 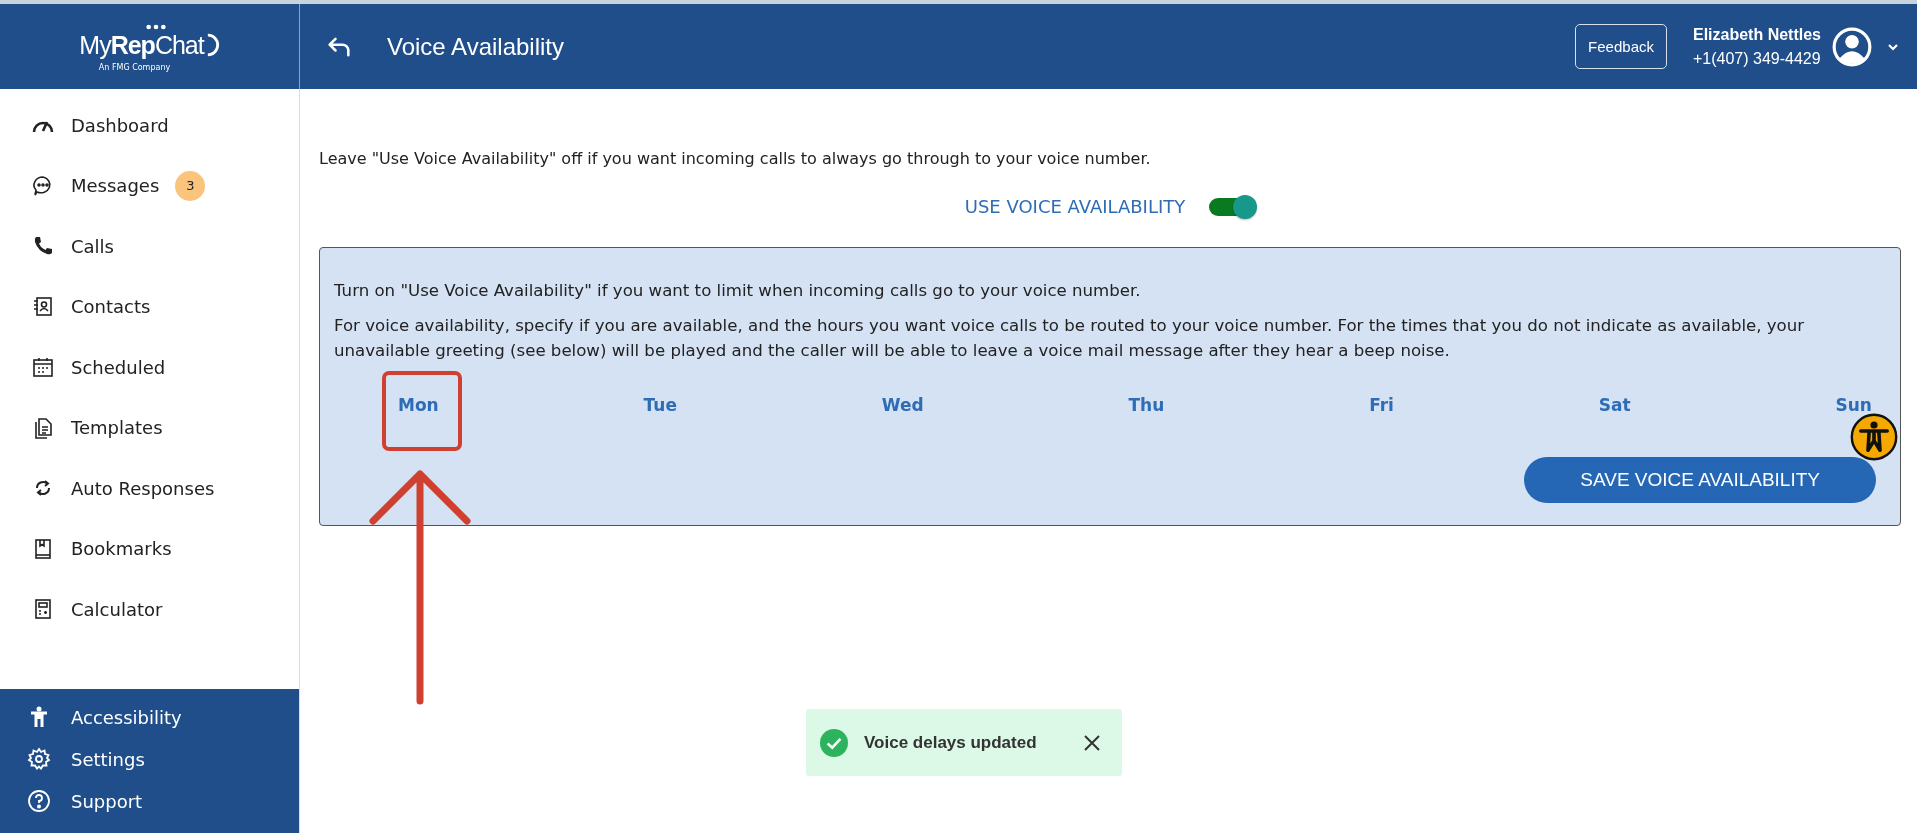 What do you see at coordinates (149, 717) in the screenshot?
I see `sidebar-item: Accessibility` at bounding box center [149, 717].